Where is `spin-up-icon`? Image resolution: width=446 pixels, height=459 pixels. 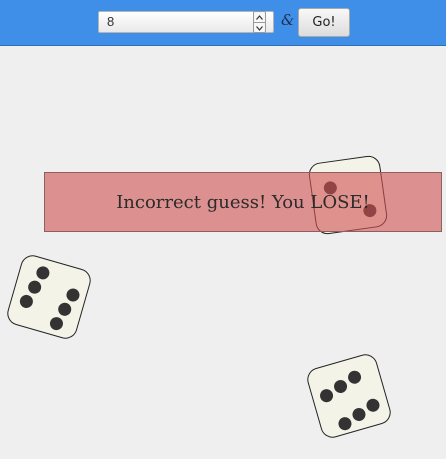
spin-up-icon is located at coordinates (259, 17).